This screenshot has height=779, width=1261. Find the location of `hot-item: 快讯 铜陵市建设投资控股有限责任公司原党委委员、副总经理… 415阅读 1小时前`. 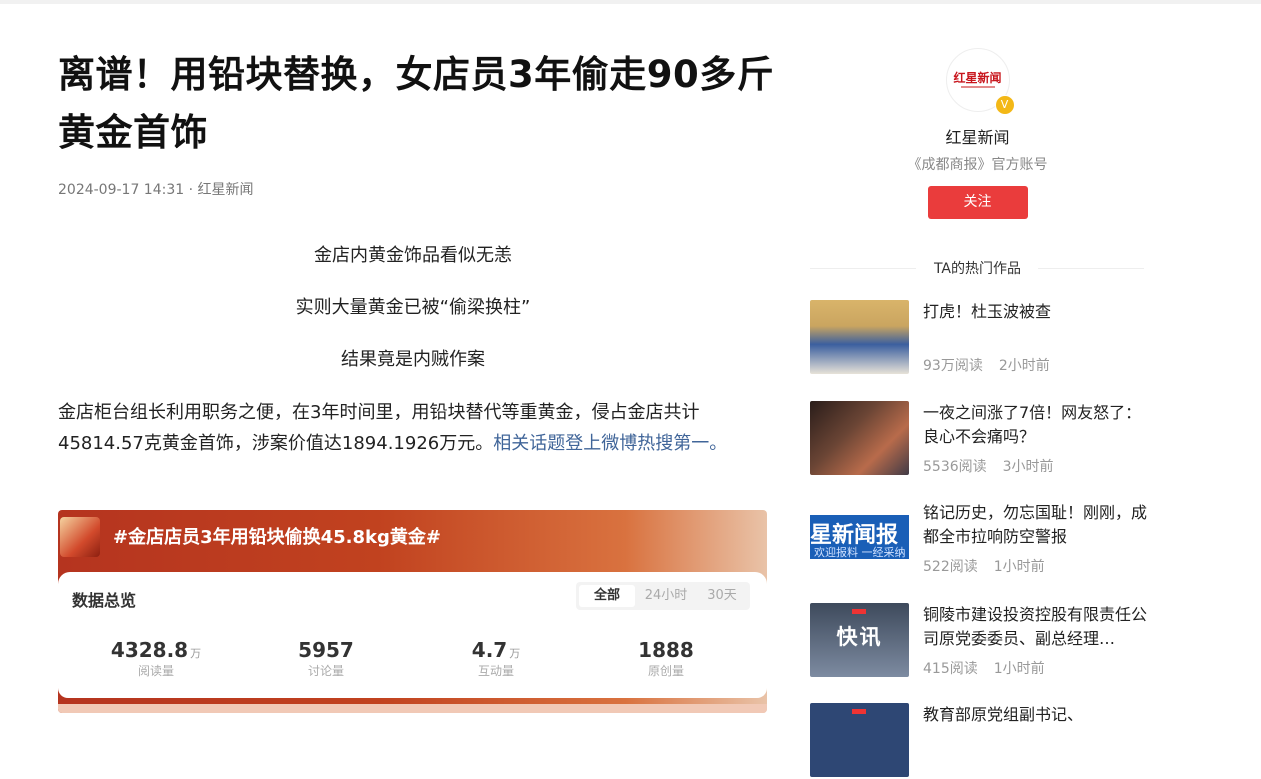

hot-item: 快讯 铜陵市建设投资控股有限责任公司原党委委员、副总经理… 415阅读 1小时前 is located at coordinates (979, 641).